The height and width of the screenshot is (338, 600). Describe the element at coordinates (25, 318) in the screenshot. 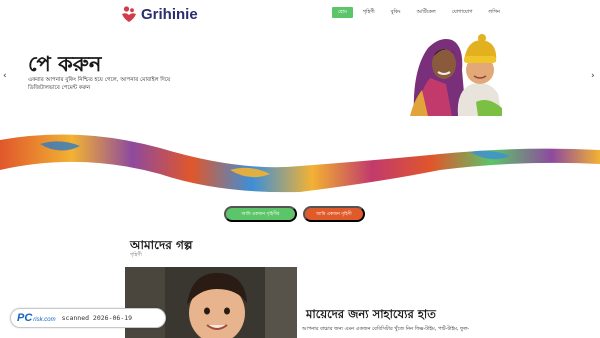

I see `pcrisk-logo-pc: PC` at that location.